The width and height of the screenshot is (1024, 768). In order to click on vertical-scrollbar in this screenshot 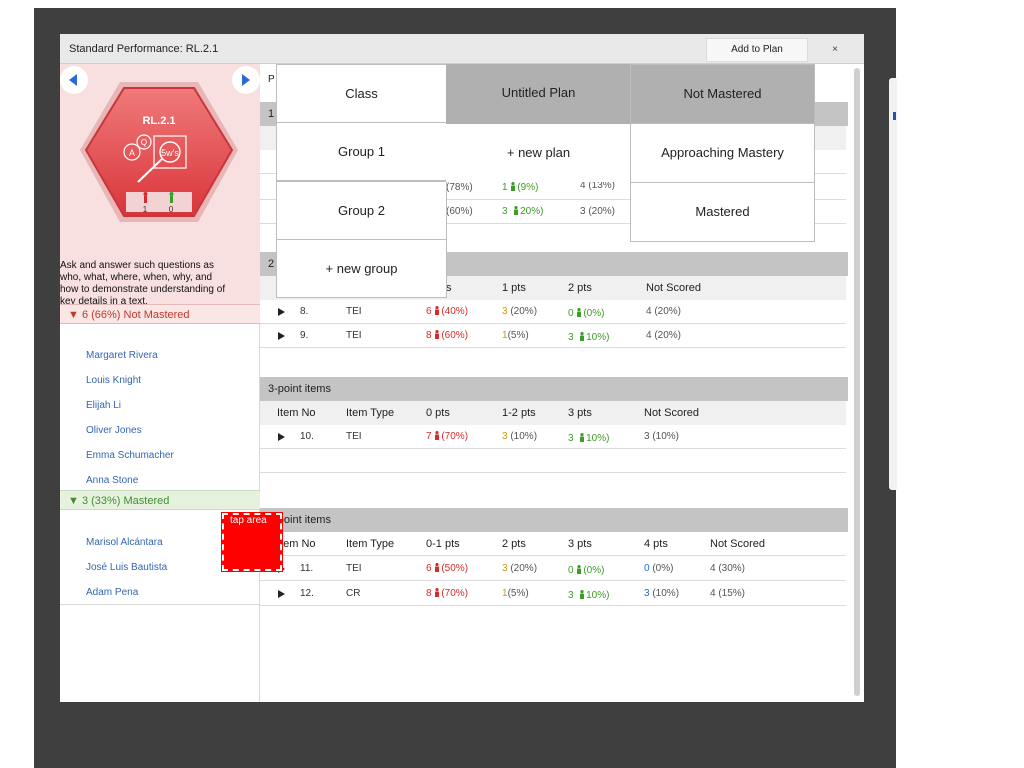, I will do `click(857, 382)`.